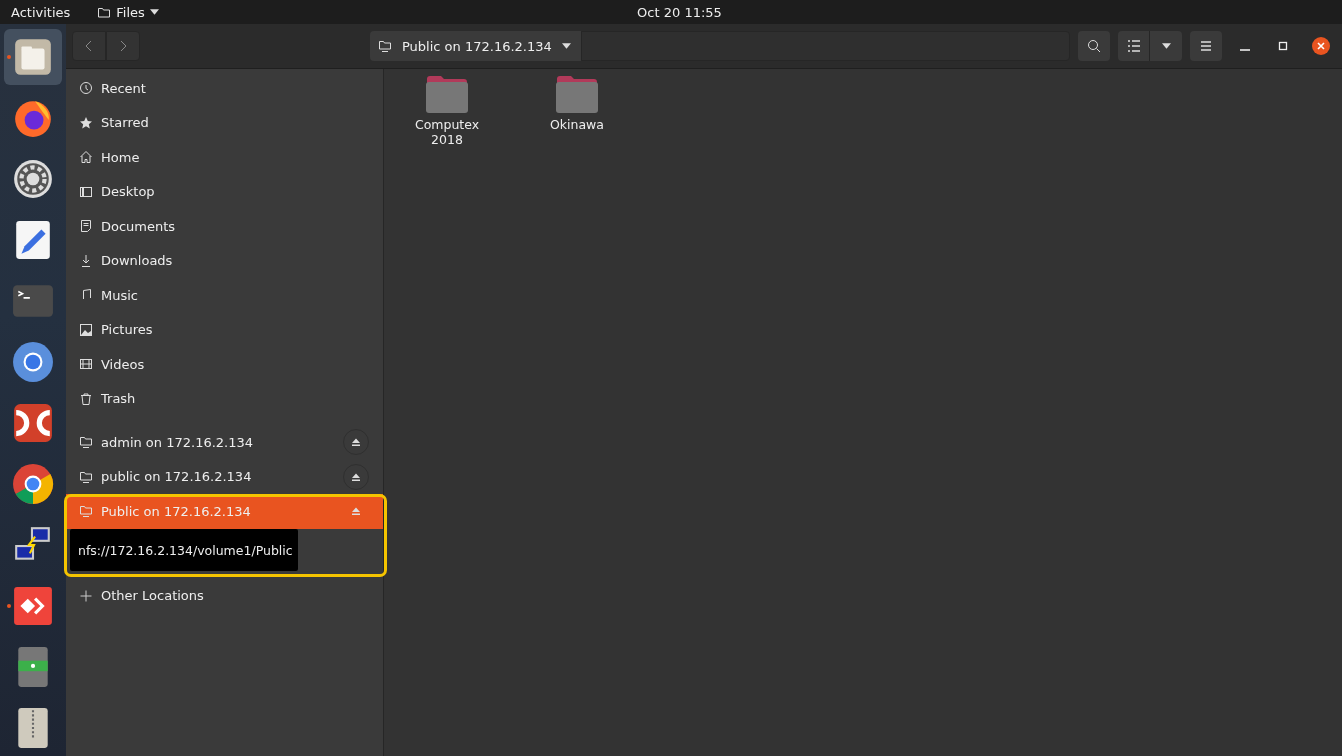 The width and height of the screenshot is (1342, 756). Describe the element at coordinates (224, 442) in the screenshot. I see `sidebar-item: admin on 172.16.2.134` at that location.